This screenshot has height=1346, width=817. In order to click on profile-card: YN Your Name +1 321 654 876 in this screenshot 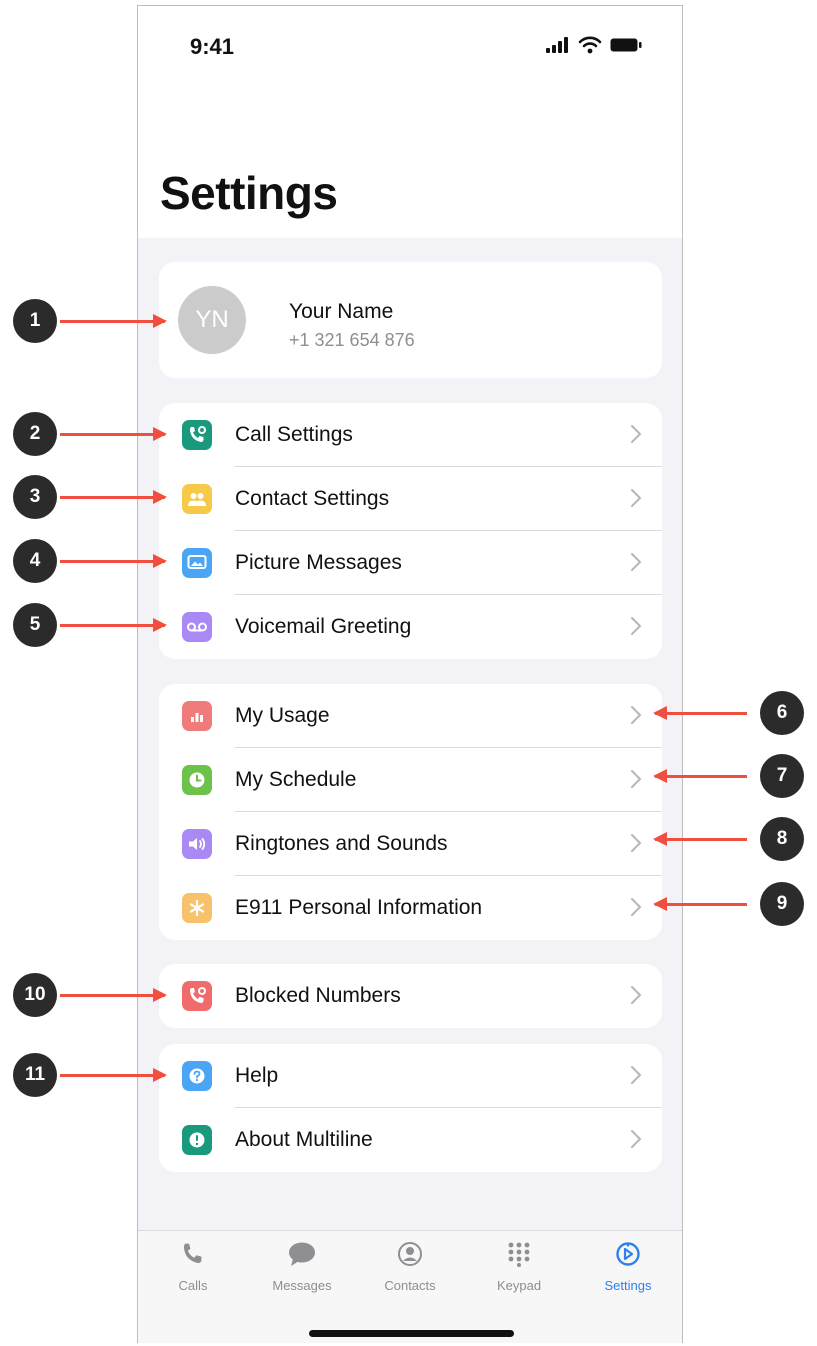, I will do `click(410, 320)`.